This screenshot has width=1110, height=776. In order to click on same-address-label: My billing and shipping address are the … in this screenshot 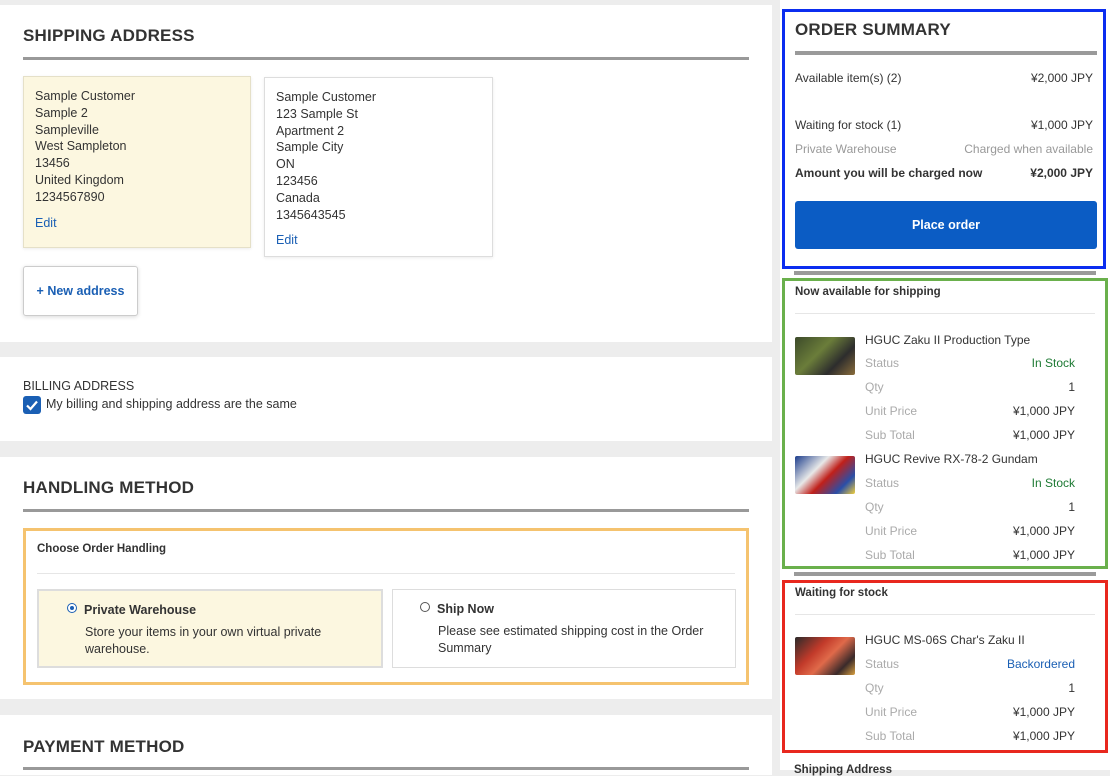, I will do `click(171, 404)`.